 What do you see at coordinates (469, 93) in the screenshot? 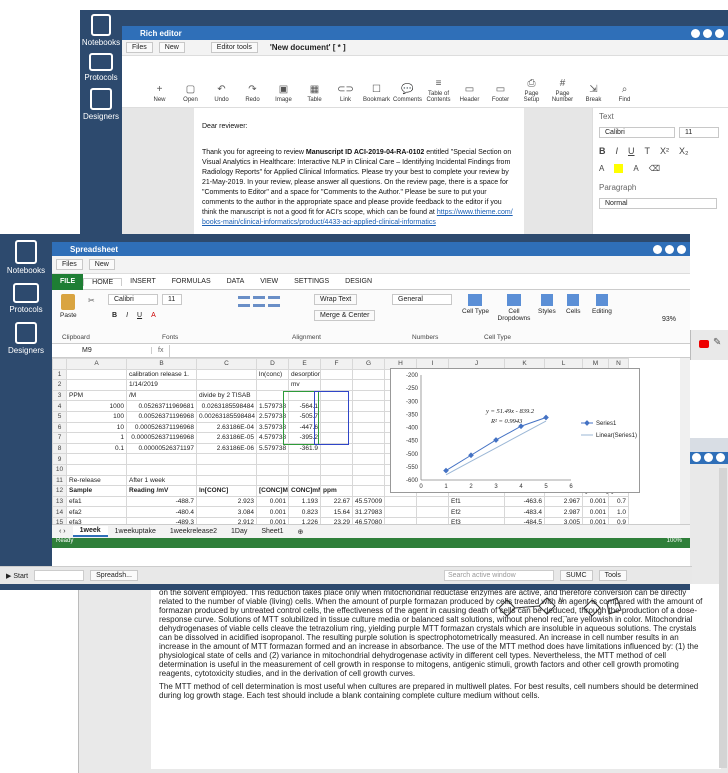
I see `header-tool-button: ▭ Header` at bounding box center [469, 93].